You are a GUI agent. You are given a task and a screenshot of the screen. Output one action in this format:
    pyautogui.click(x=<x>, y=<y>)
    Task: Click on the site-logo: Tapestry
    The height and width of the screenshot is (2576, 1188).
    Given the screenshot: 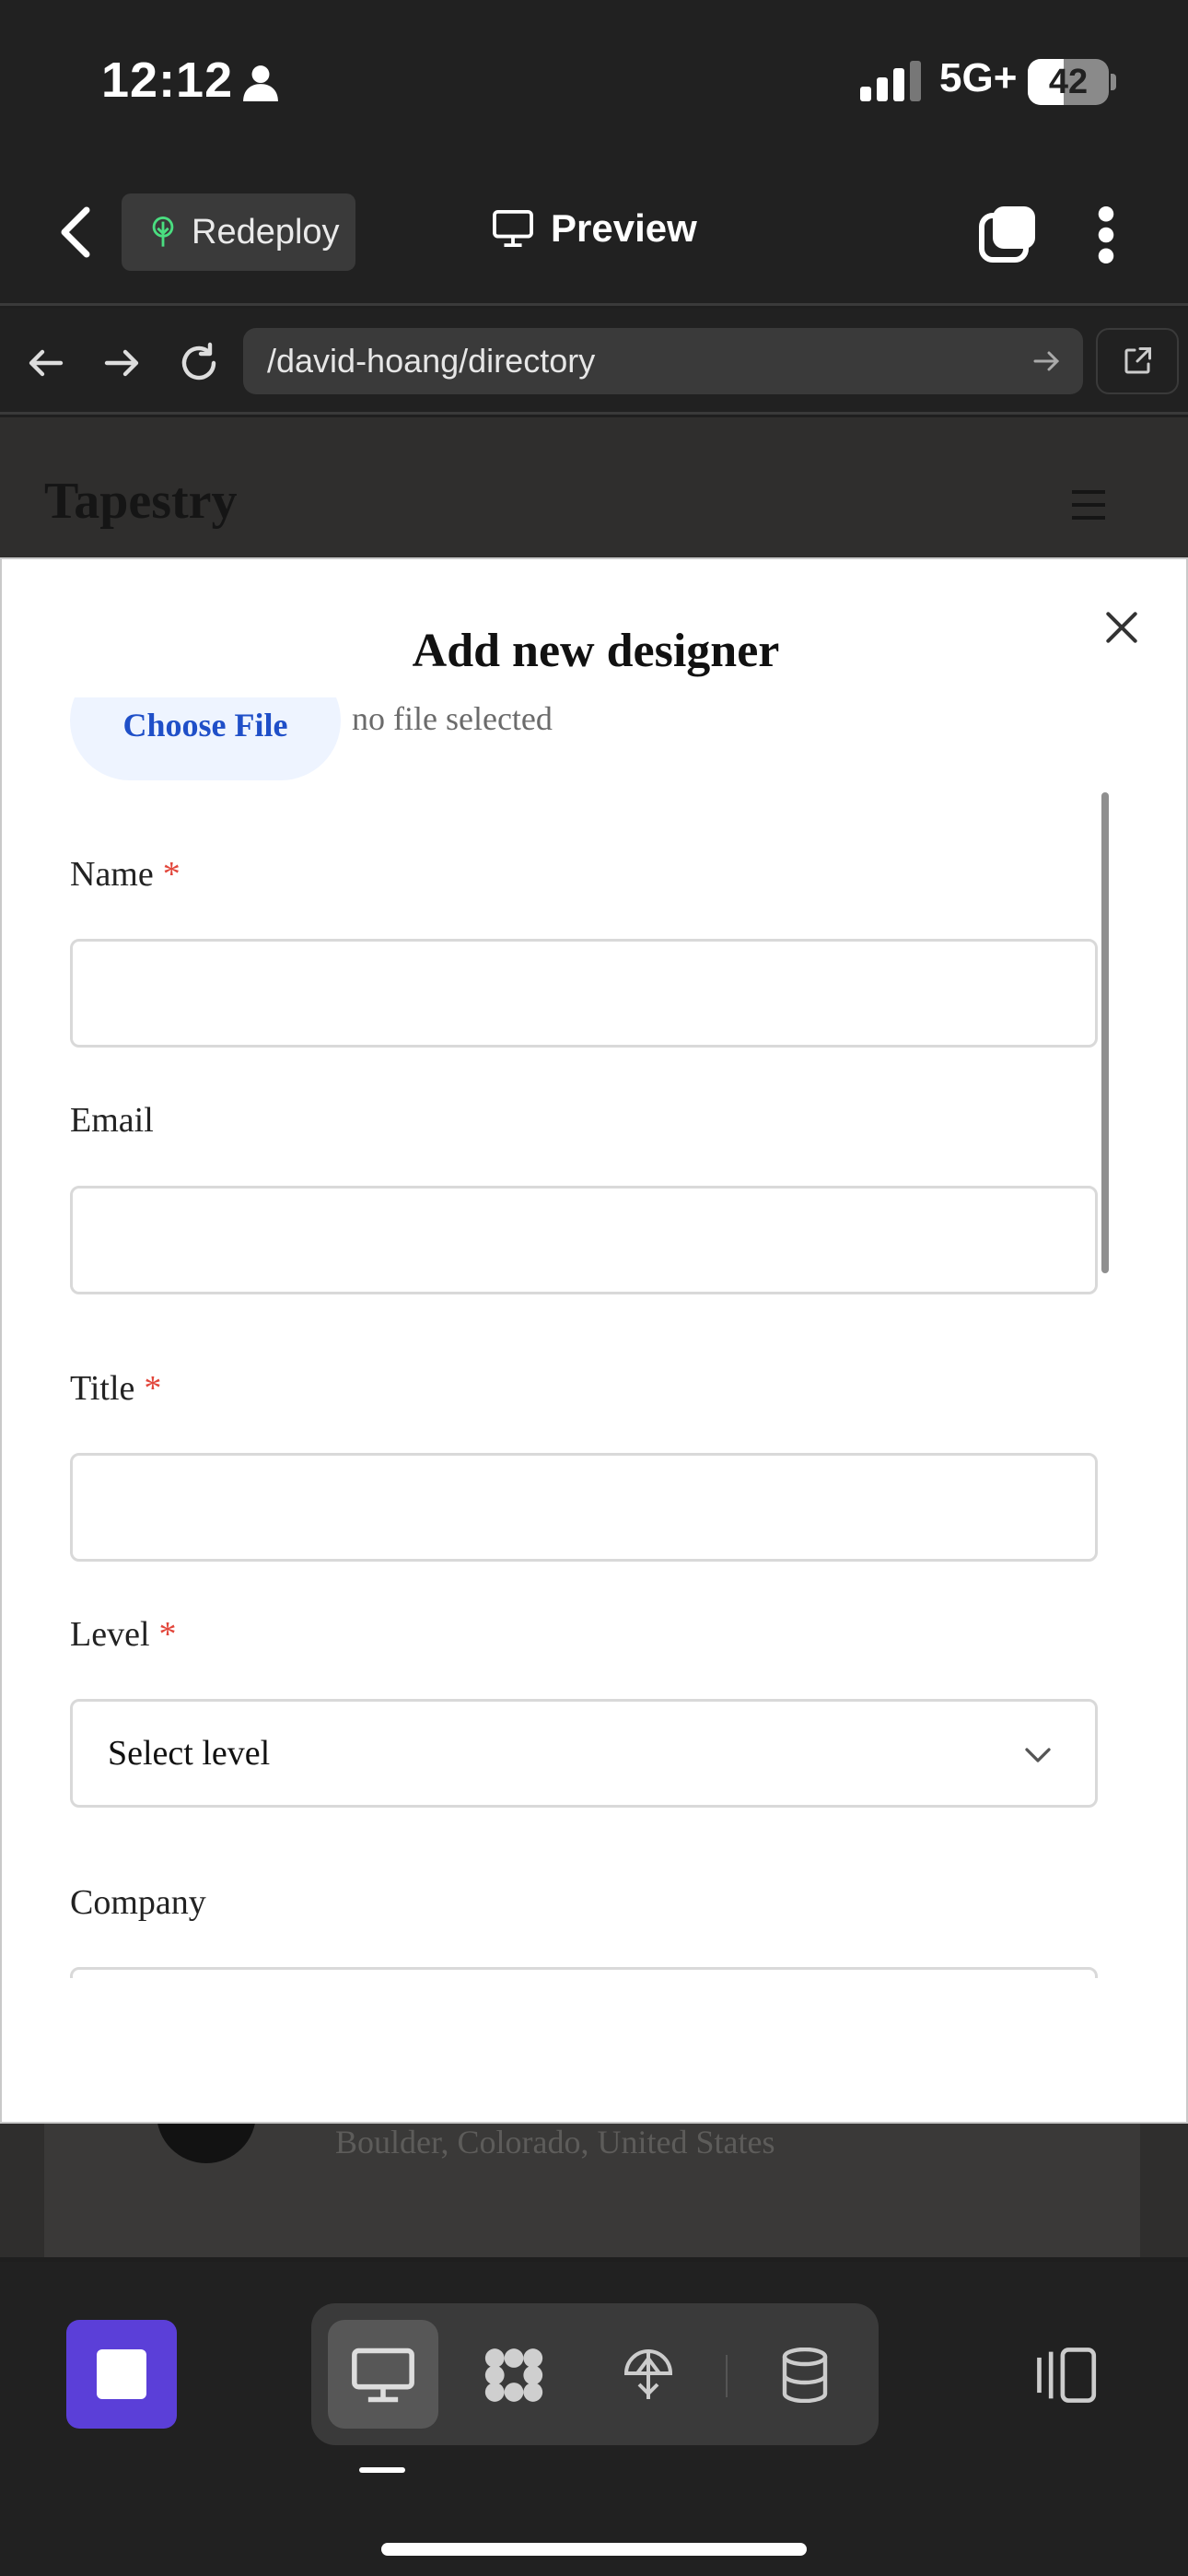 What is the action you would take?
    pyautogui.click(x=141, y=502)
    